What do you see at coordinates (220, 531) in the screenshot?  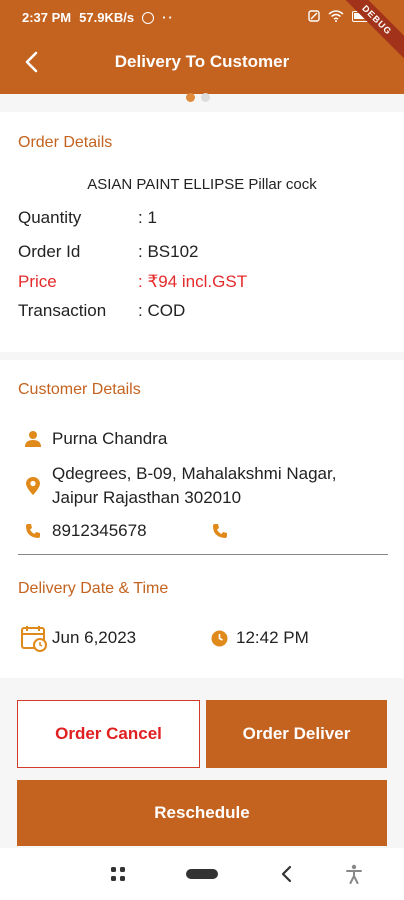 I see `call-icon` at bounding box center [220, 531].